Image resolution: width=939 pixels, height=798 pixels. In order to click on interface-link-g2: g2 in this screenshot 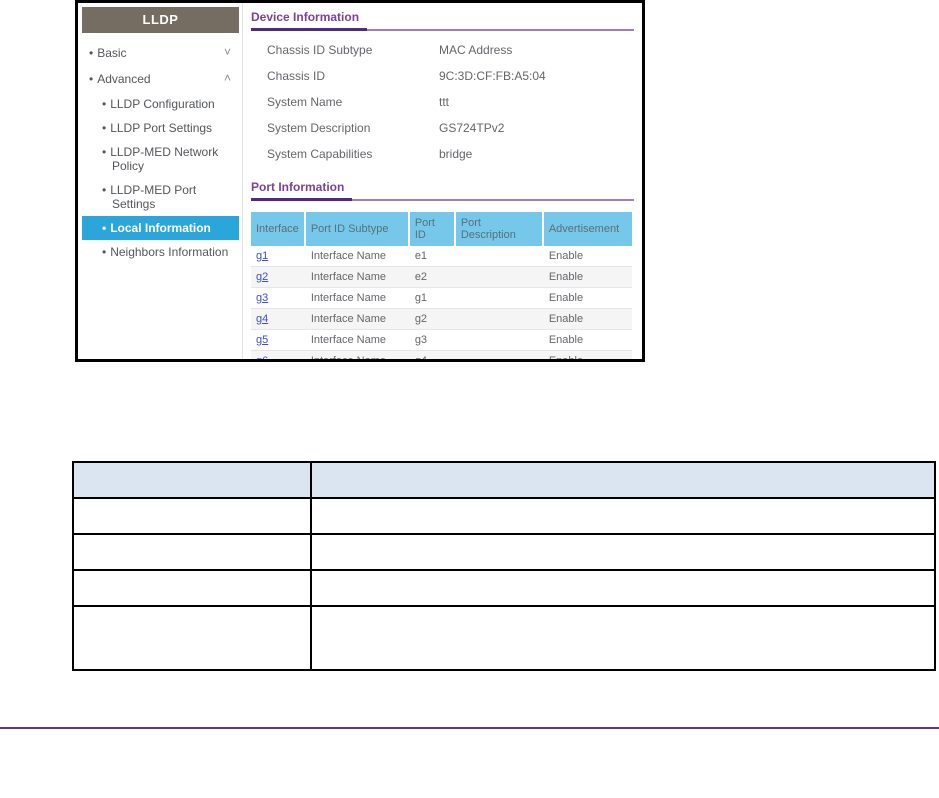, I will do `click(262, 277)`.